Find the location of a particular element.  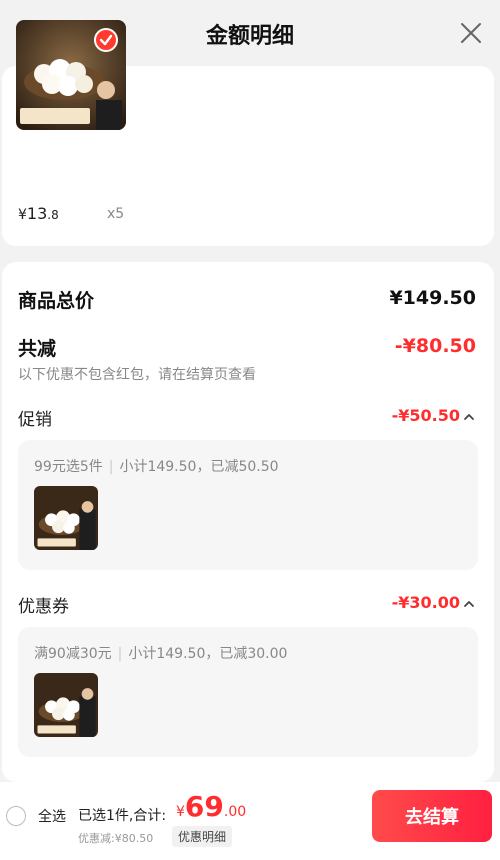

select-all-radio is located at coordinates (16, 816).